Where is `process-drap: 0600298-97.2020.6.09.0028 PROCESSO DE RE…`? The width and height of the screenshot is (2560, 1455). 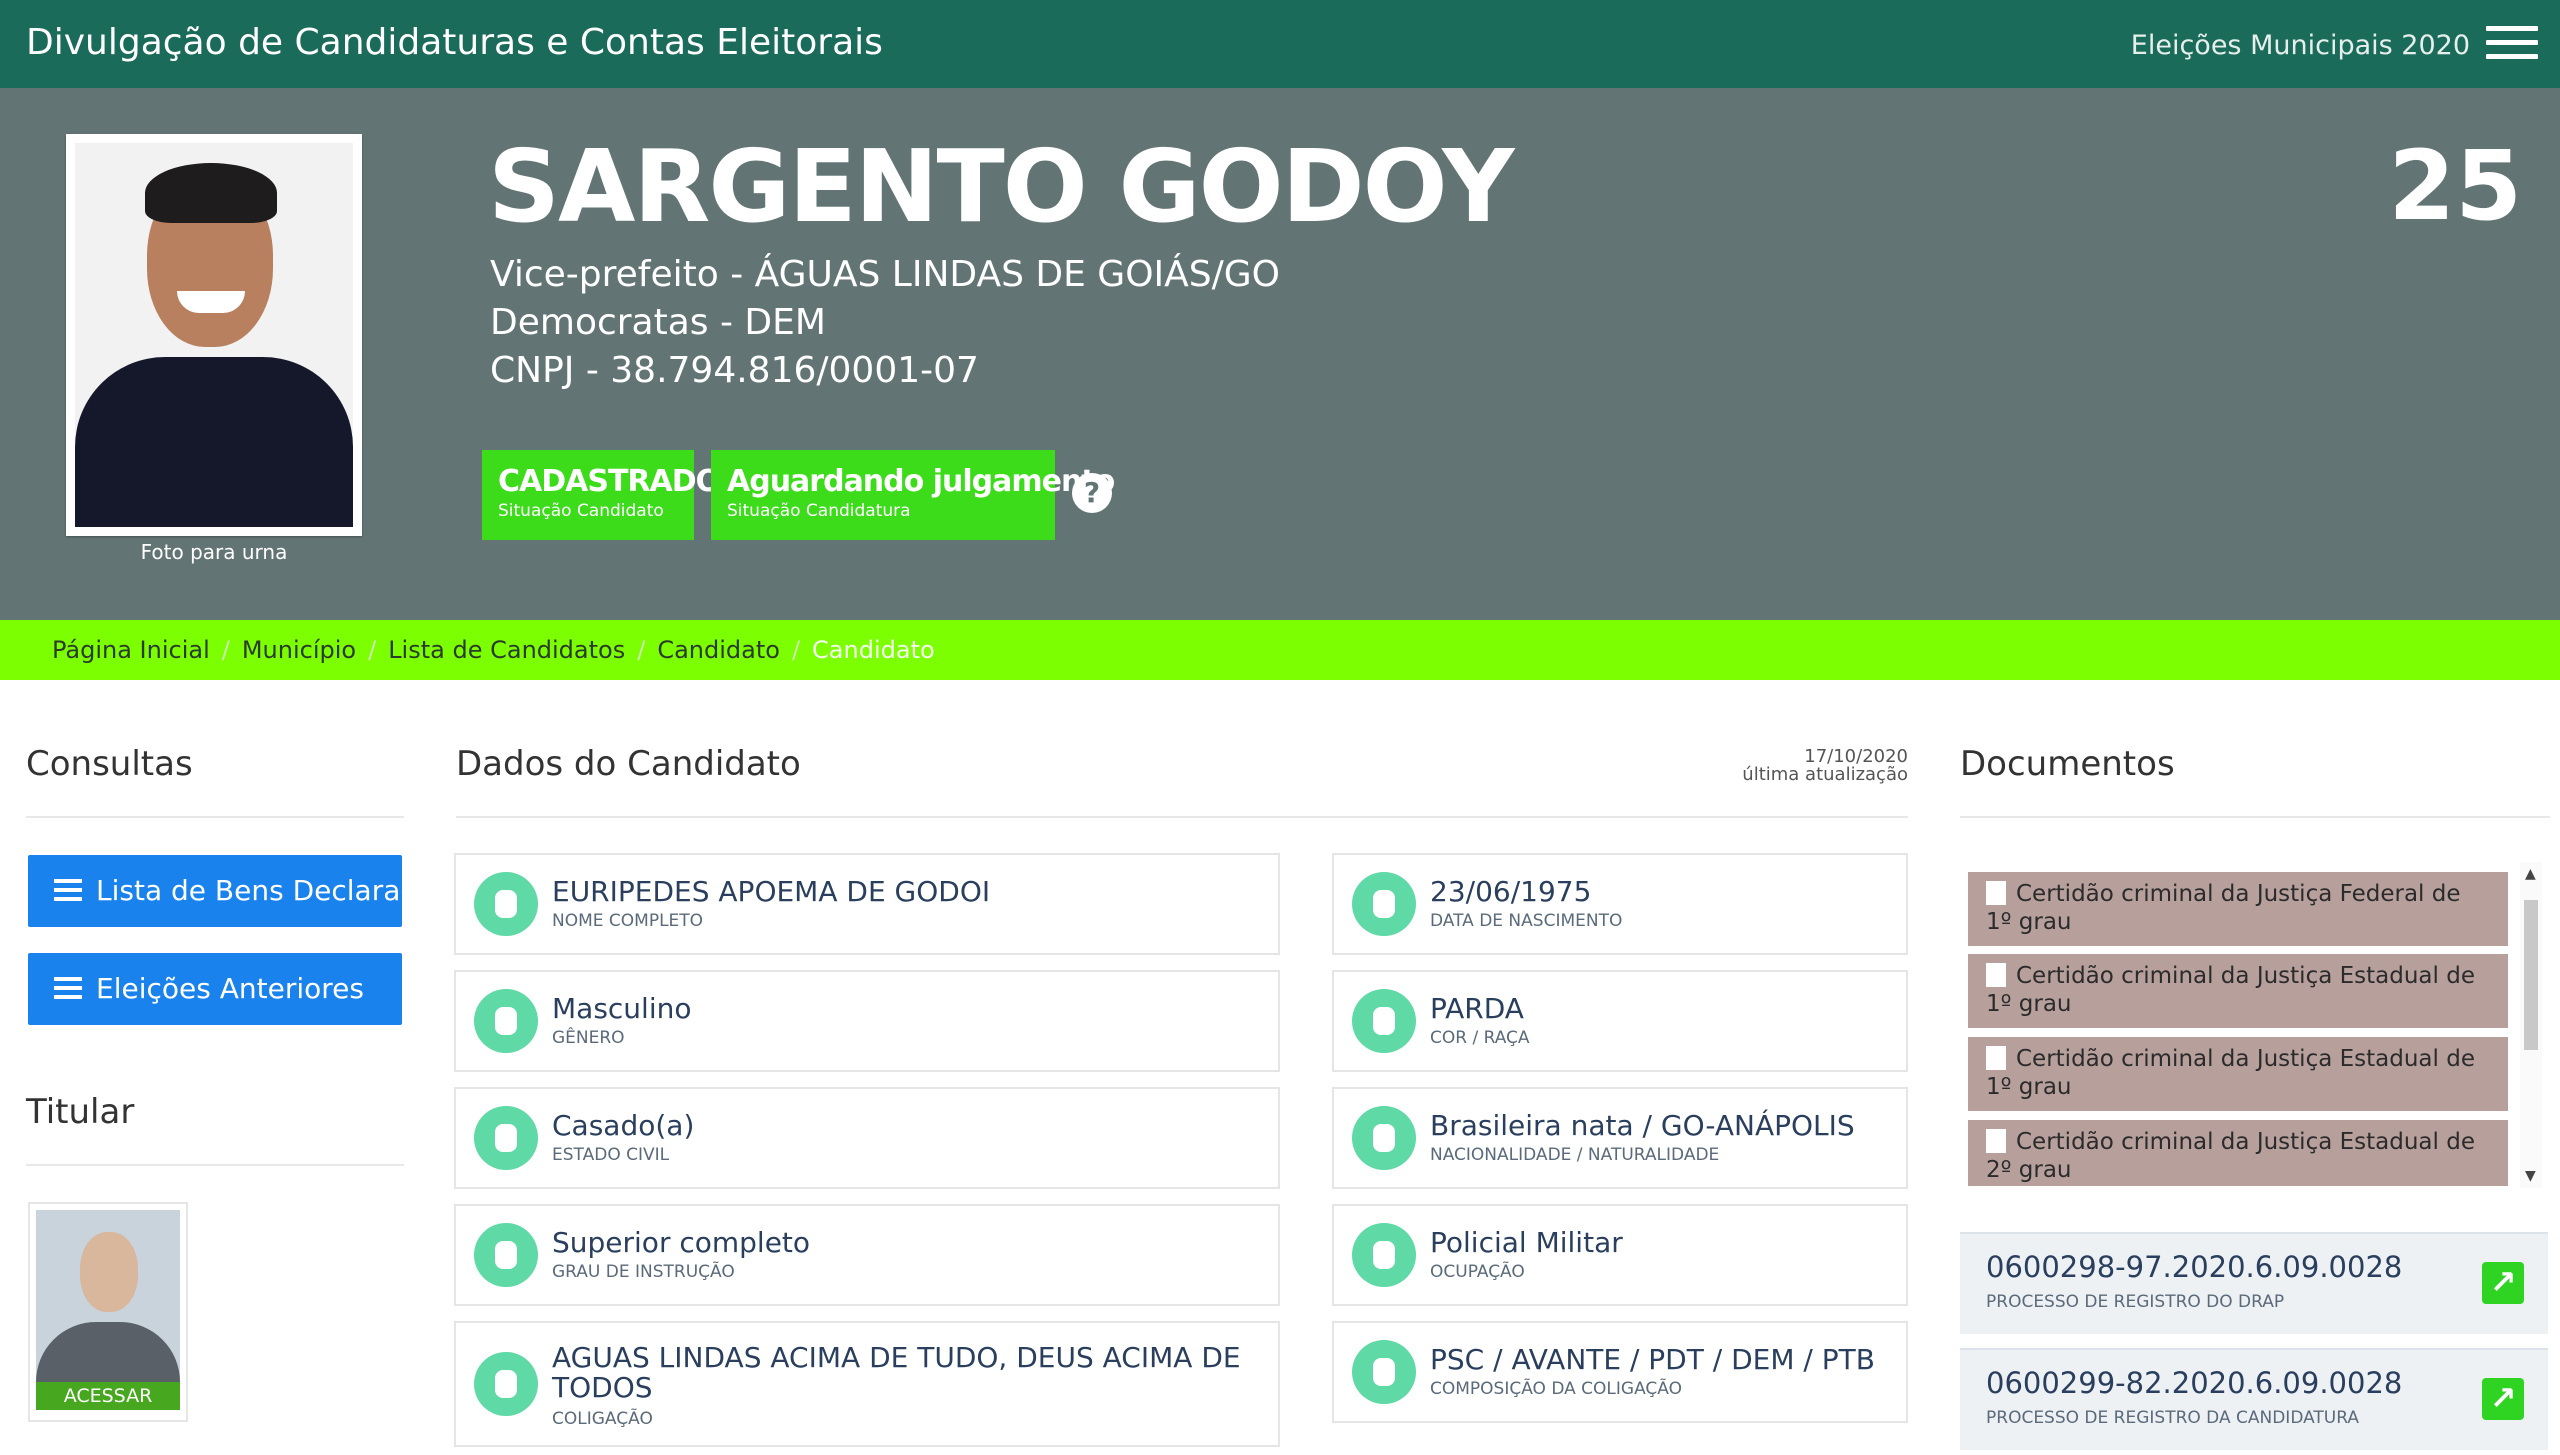 process-drap: 0600298-97.2020.6.09.0028 PROCESSO DE RE… is located at coordinates (2254, 1283).